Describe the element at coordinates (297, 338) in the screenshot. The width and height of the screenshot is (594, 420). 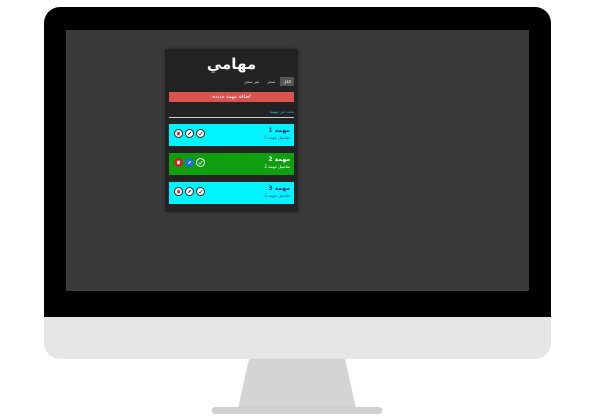
I see `monitor-chin` at that location.